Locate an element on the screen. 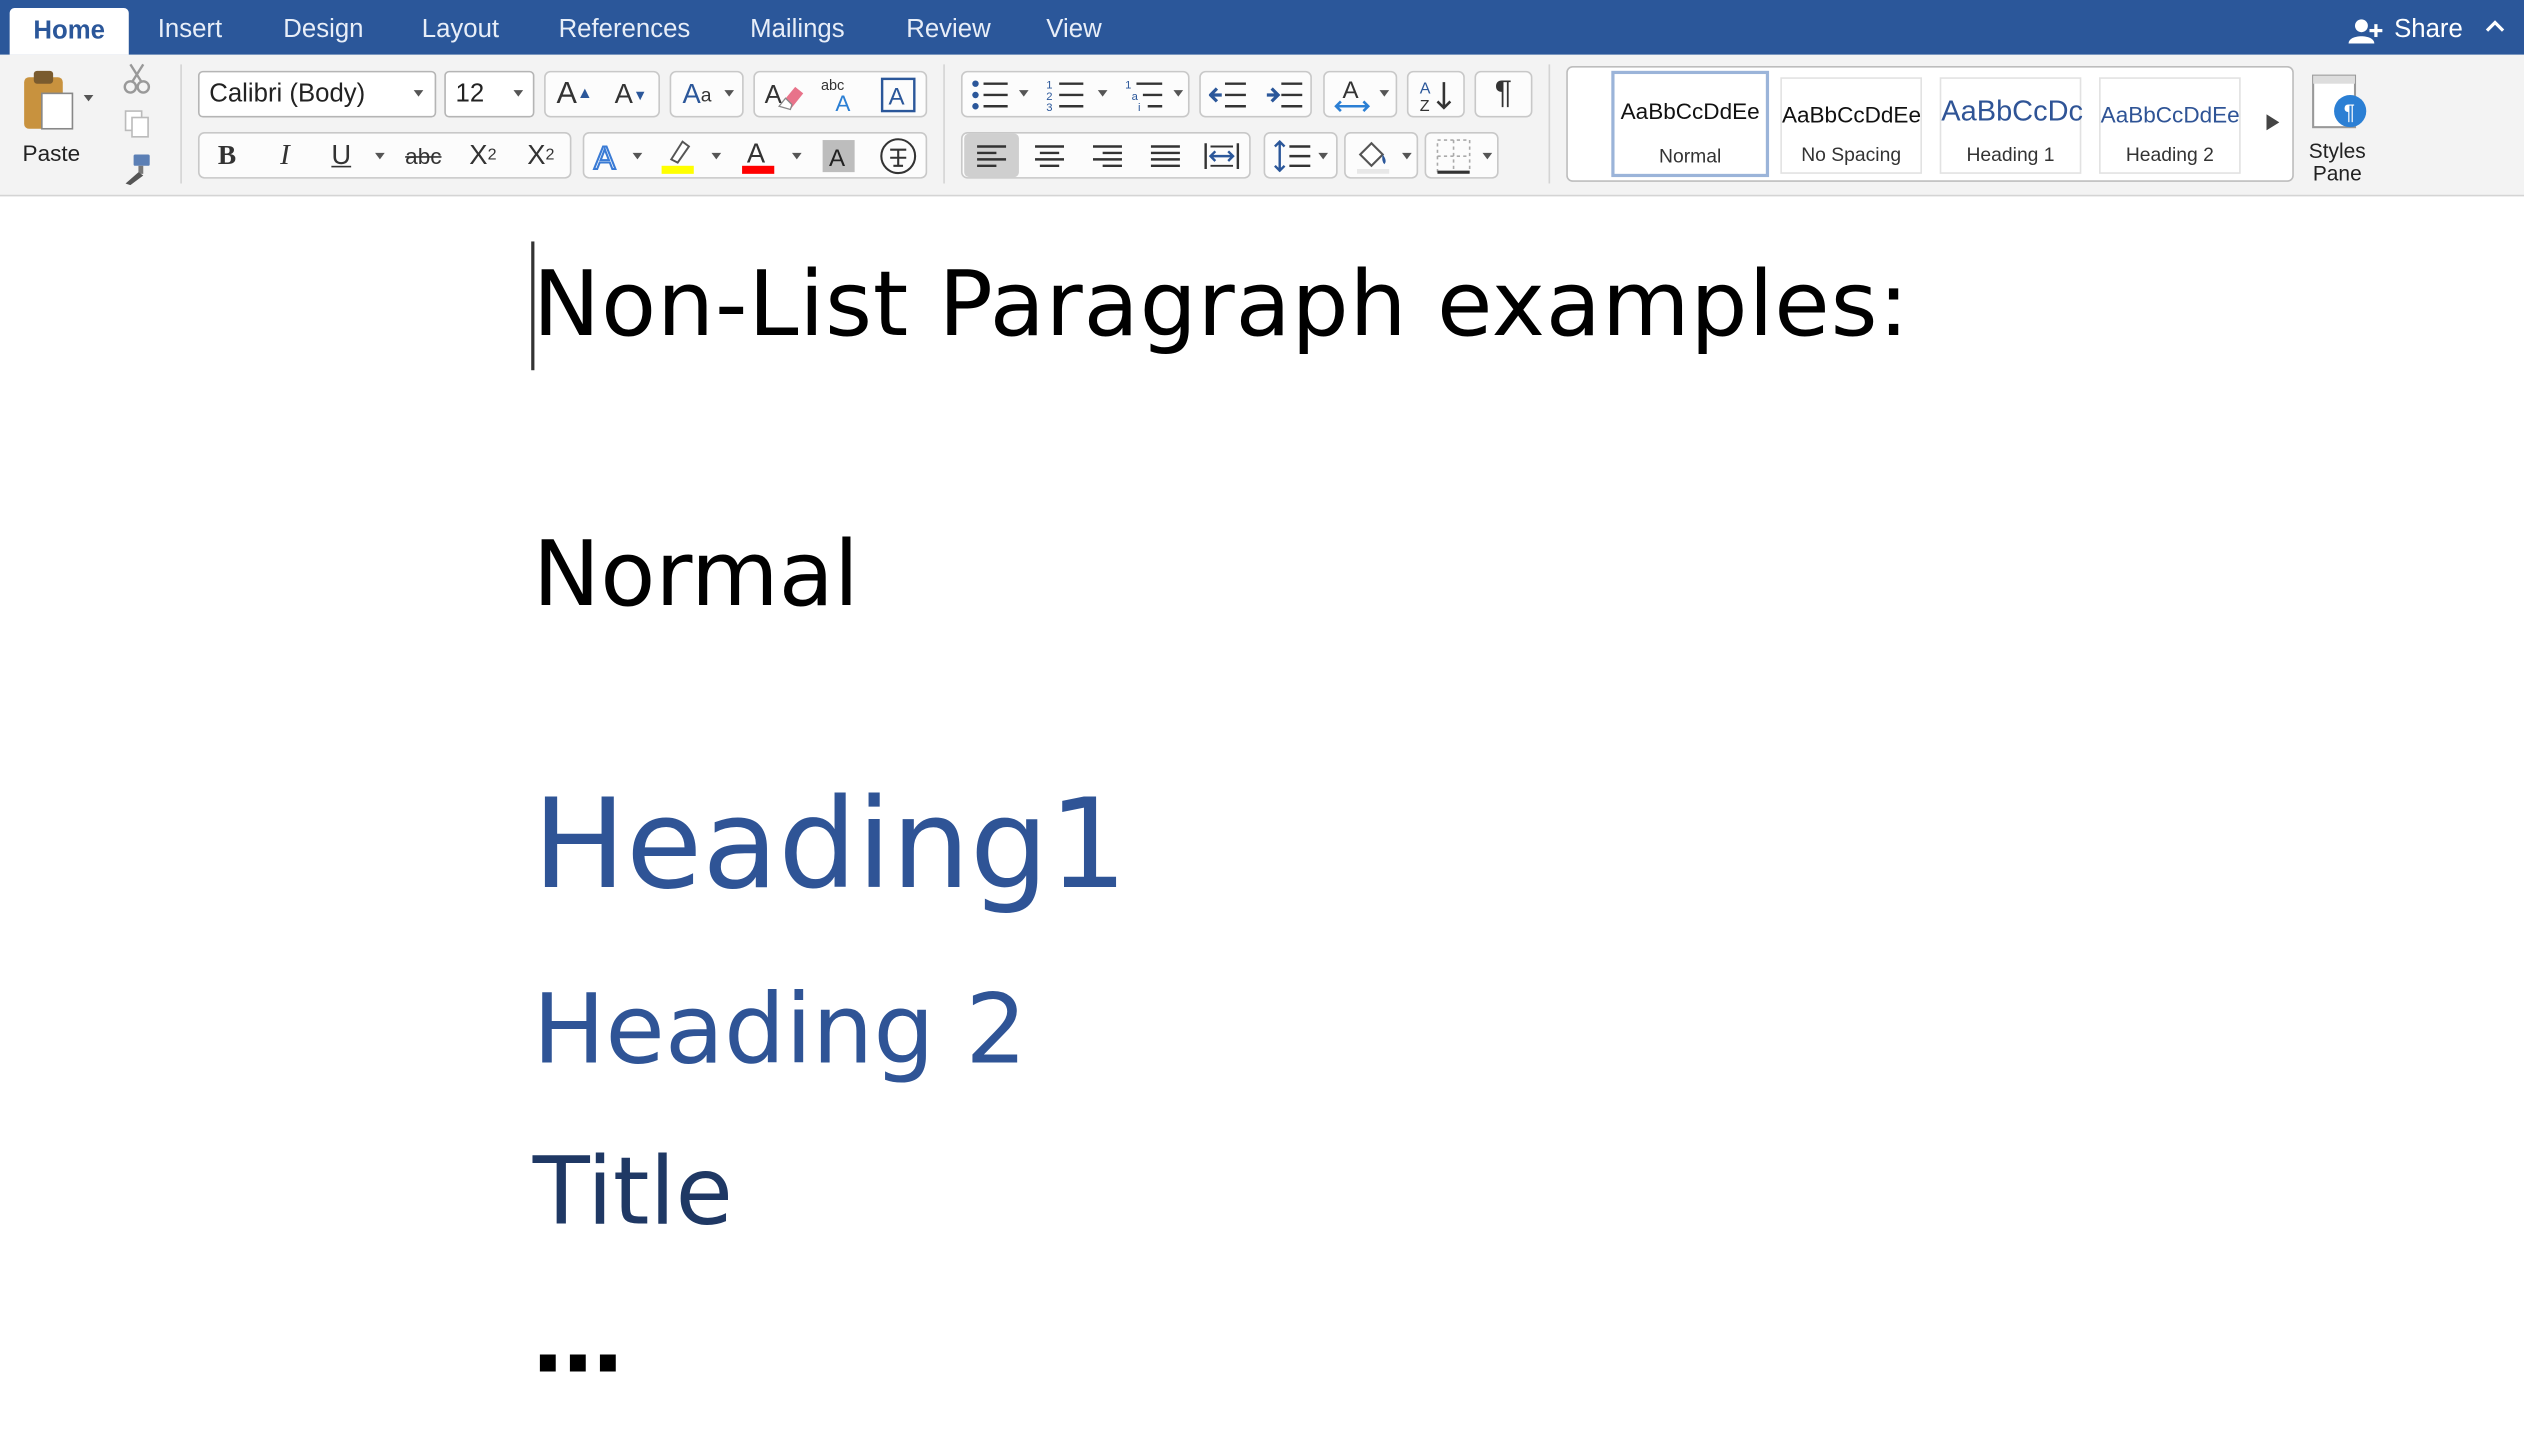  svg-text: Z is located at coordinates (1425, 104).